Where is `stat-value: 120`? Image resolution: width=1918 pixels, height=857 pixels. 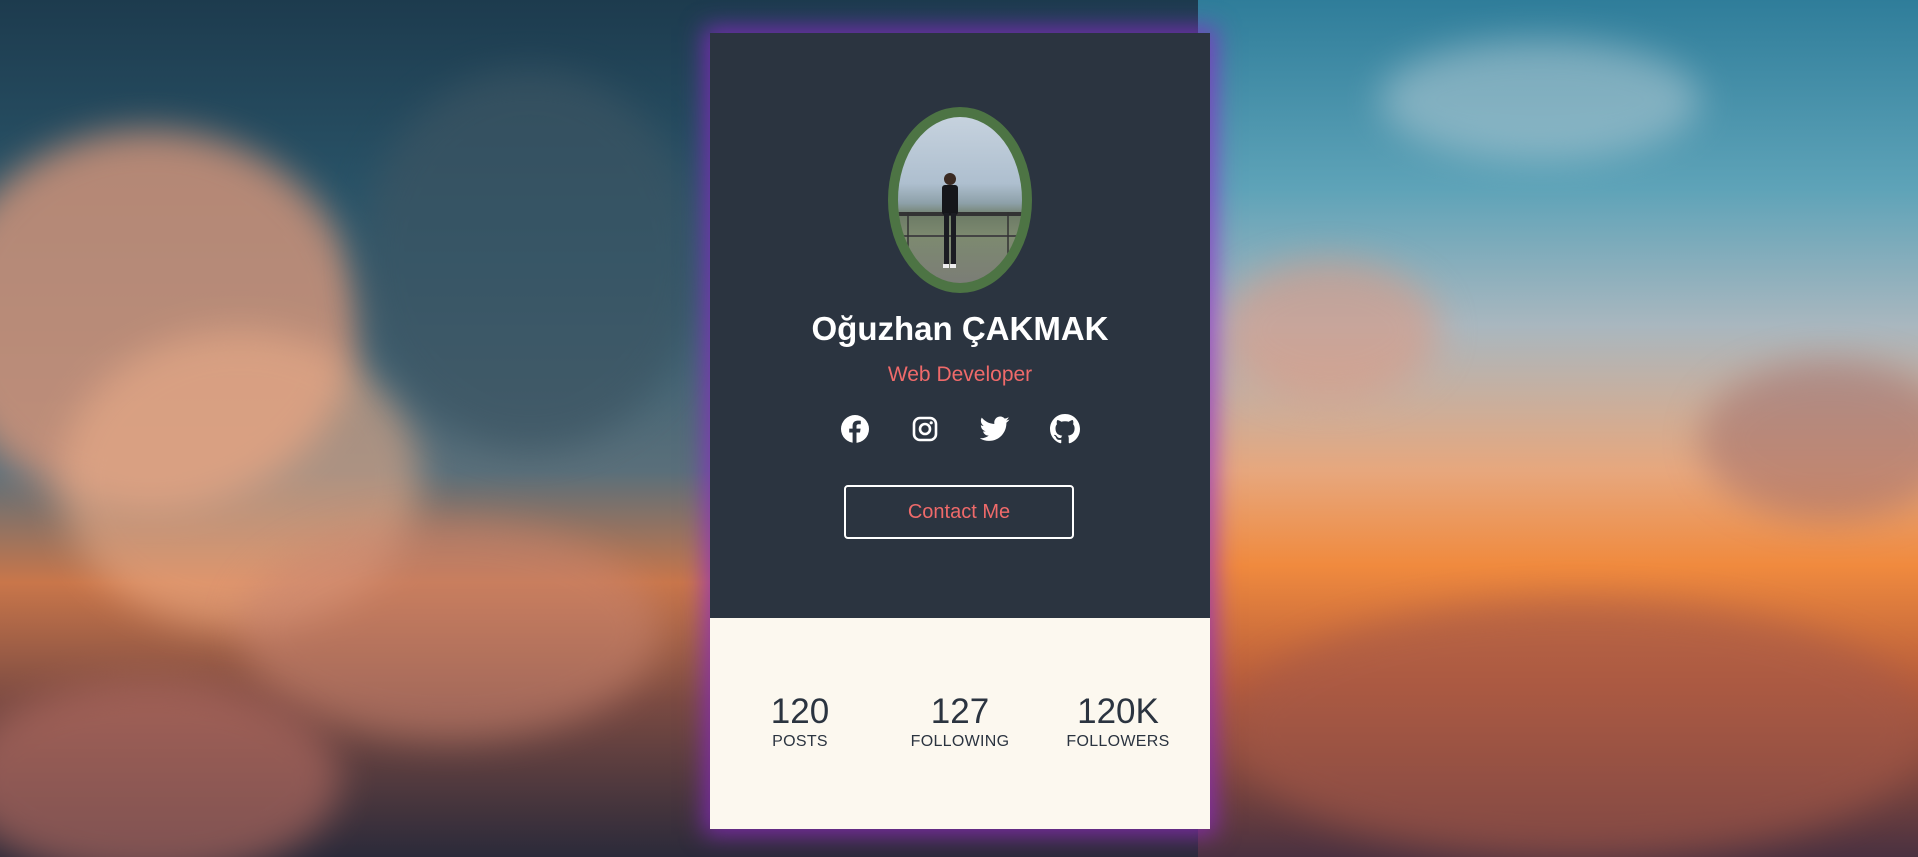
stat-value: 120 is located at coordinates (800, 711).